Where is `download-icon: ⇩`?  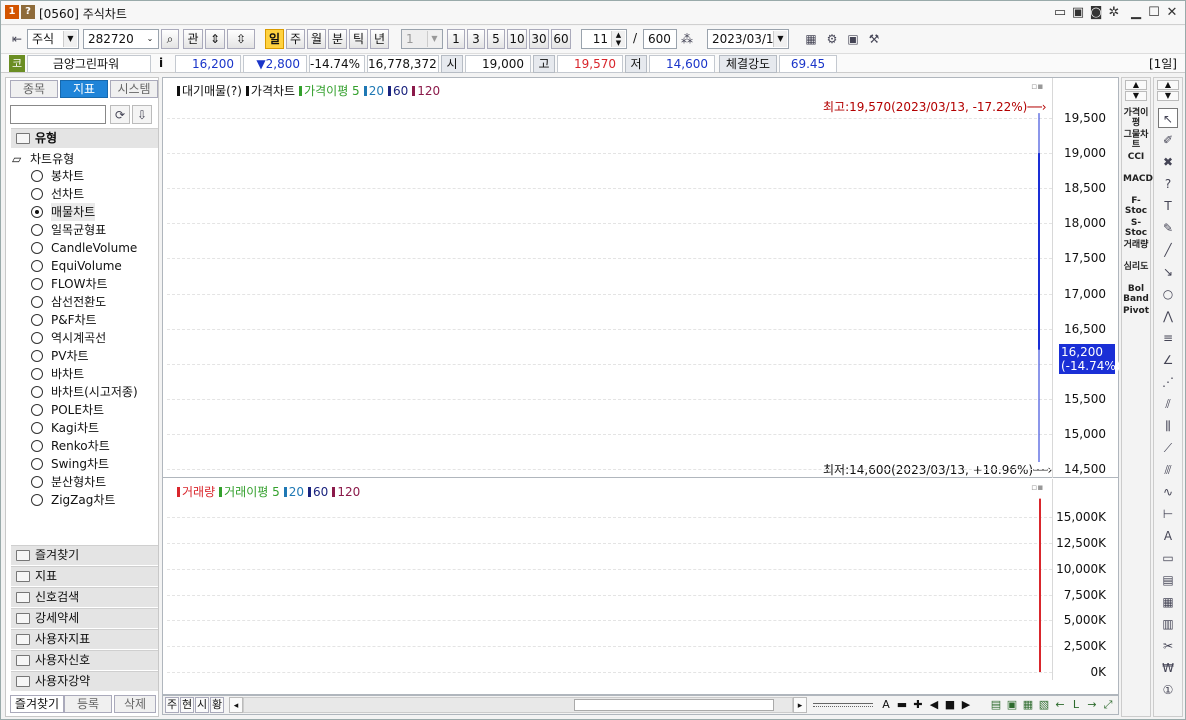 download-icon: ⇩ is located at coordinates (142, 114).